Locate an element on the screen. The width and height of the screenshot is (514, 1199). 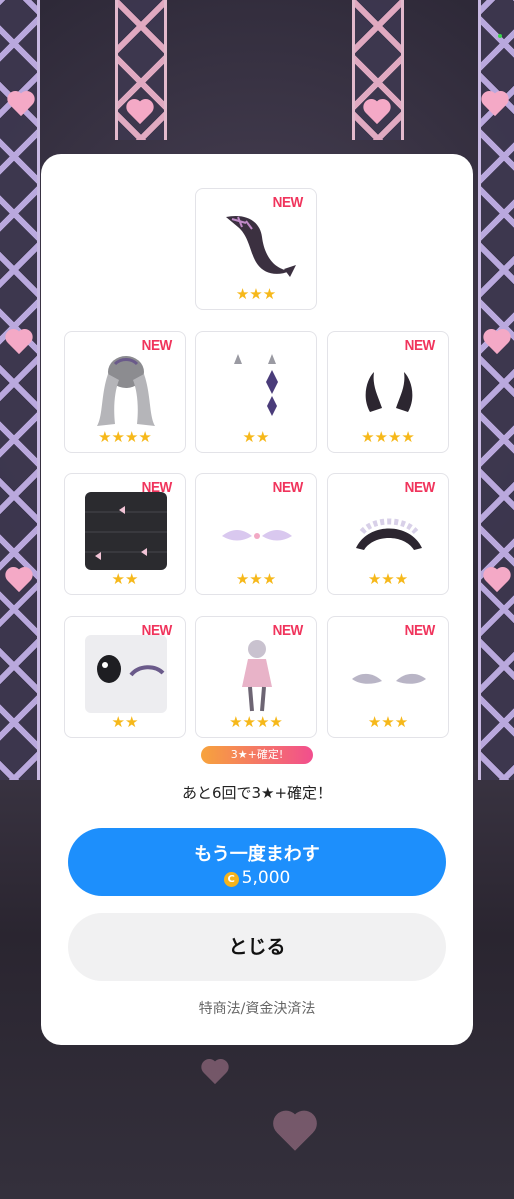
wing-clips-item-icon is located at coordinates (389, 678).